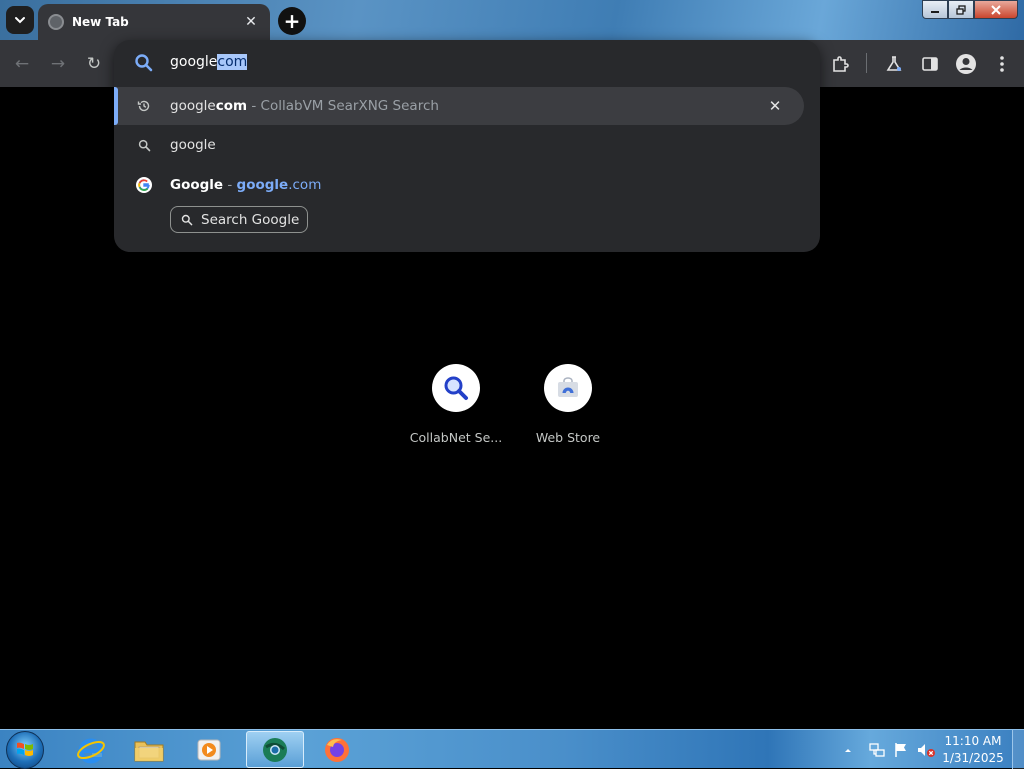  What do you see at coordinates (512, 20) in the screenshot?
I see `title-bar: New Tab ✕ +` at bounding box center [512, 20].